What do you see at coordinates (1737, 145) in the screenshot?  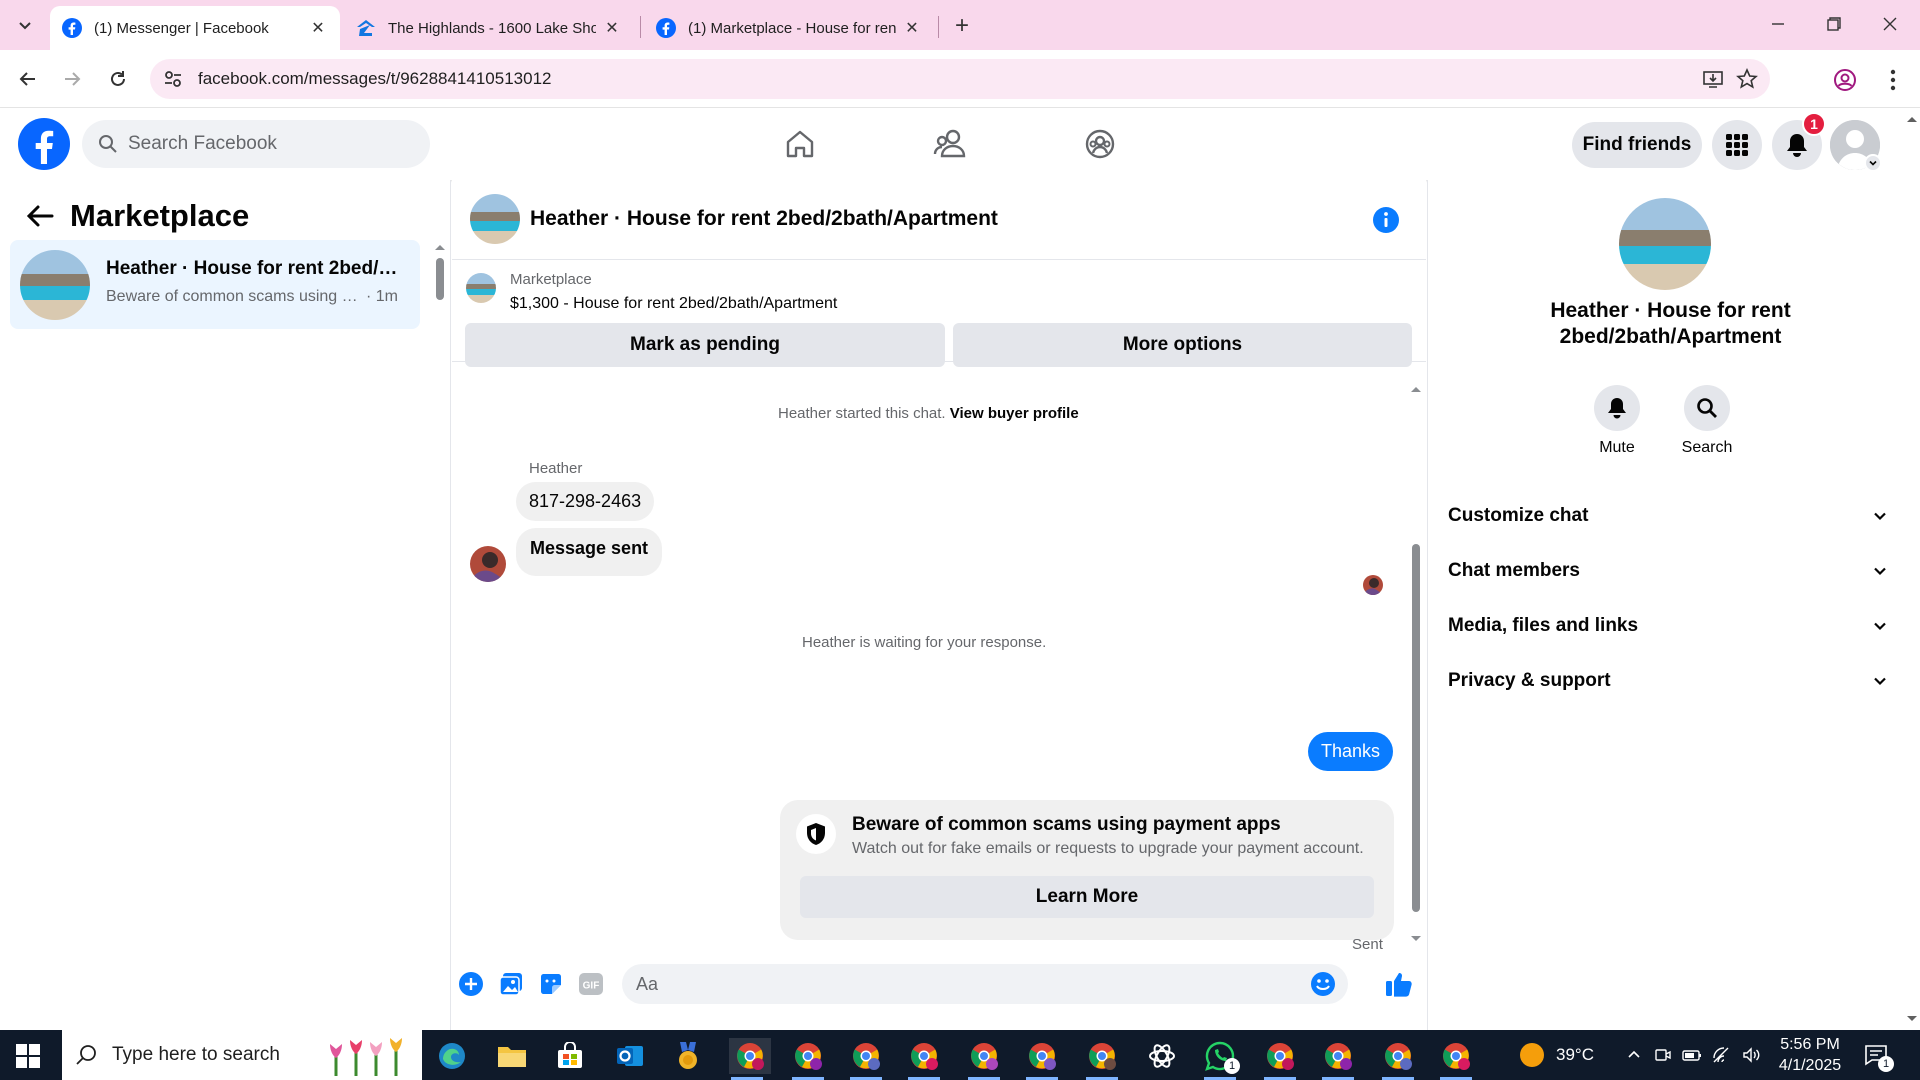 I see `menu-button` at bounding box center [1737, 145].